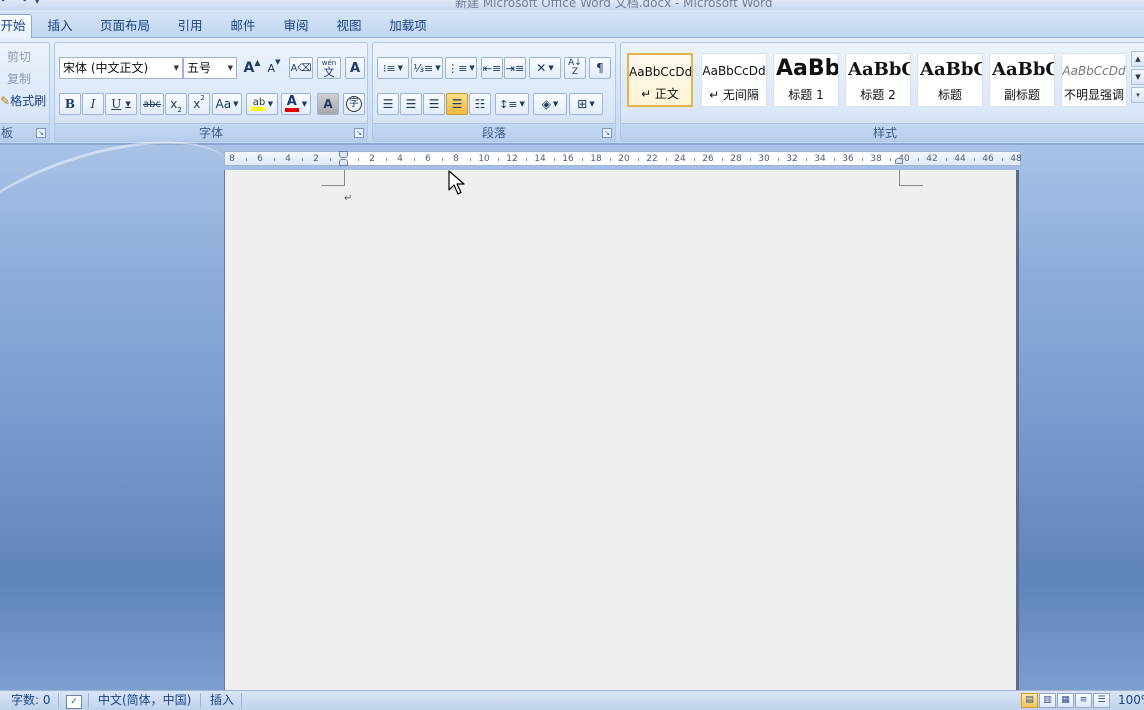 The height and width of the screenshot is (710, 1144). Describe the element at coordinates (660, 80) in the screenshot. I see `style-normal: AaBbCcDd ↵ 正文` at that location.